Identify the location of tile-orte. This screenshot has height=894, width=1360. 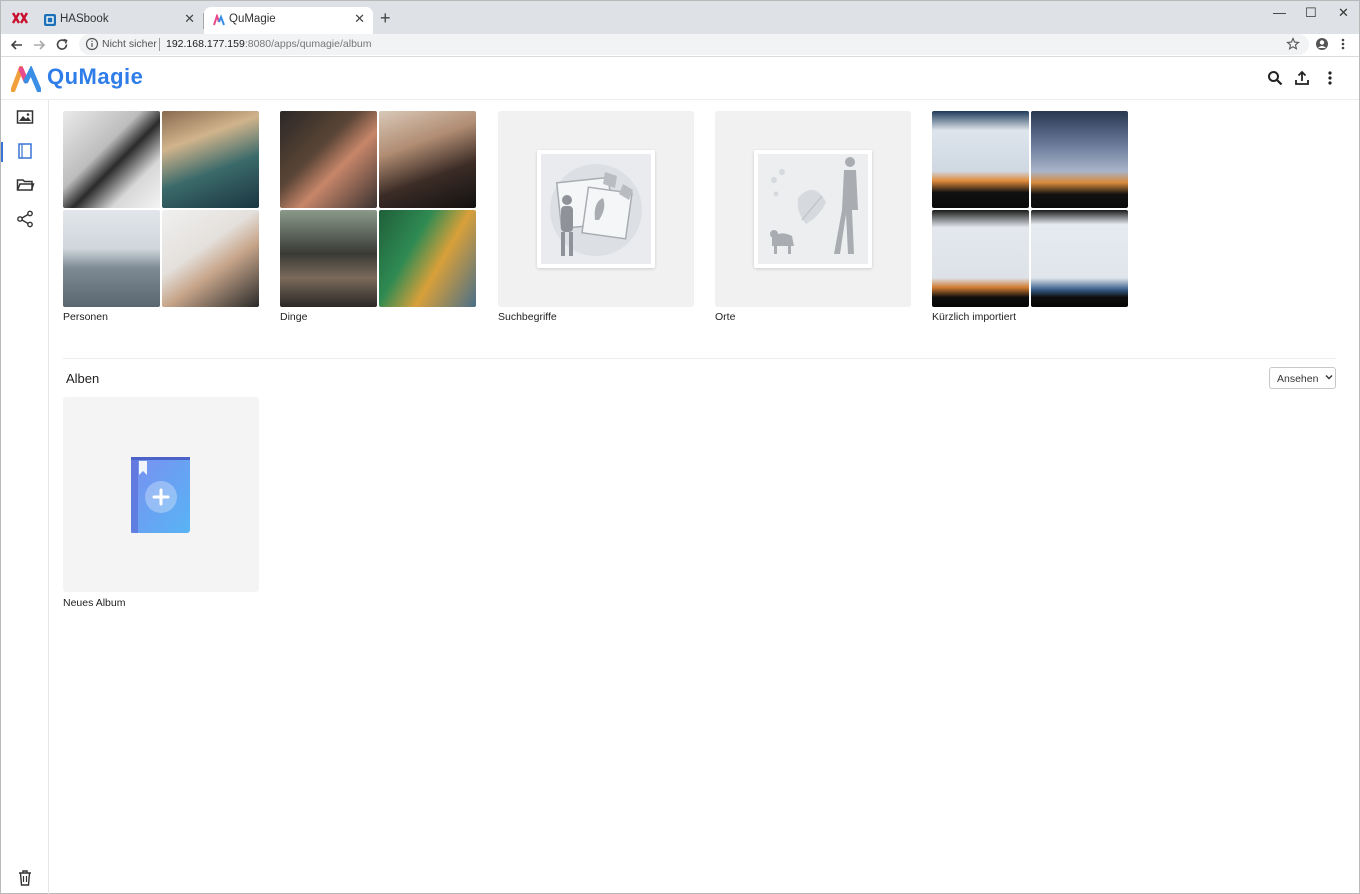
(813, 209).